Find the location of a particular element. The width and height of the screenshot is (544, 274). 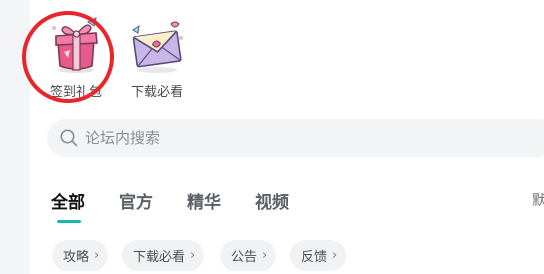

forum-search-bar is located at coordinates (295, 138).